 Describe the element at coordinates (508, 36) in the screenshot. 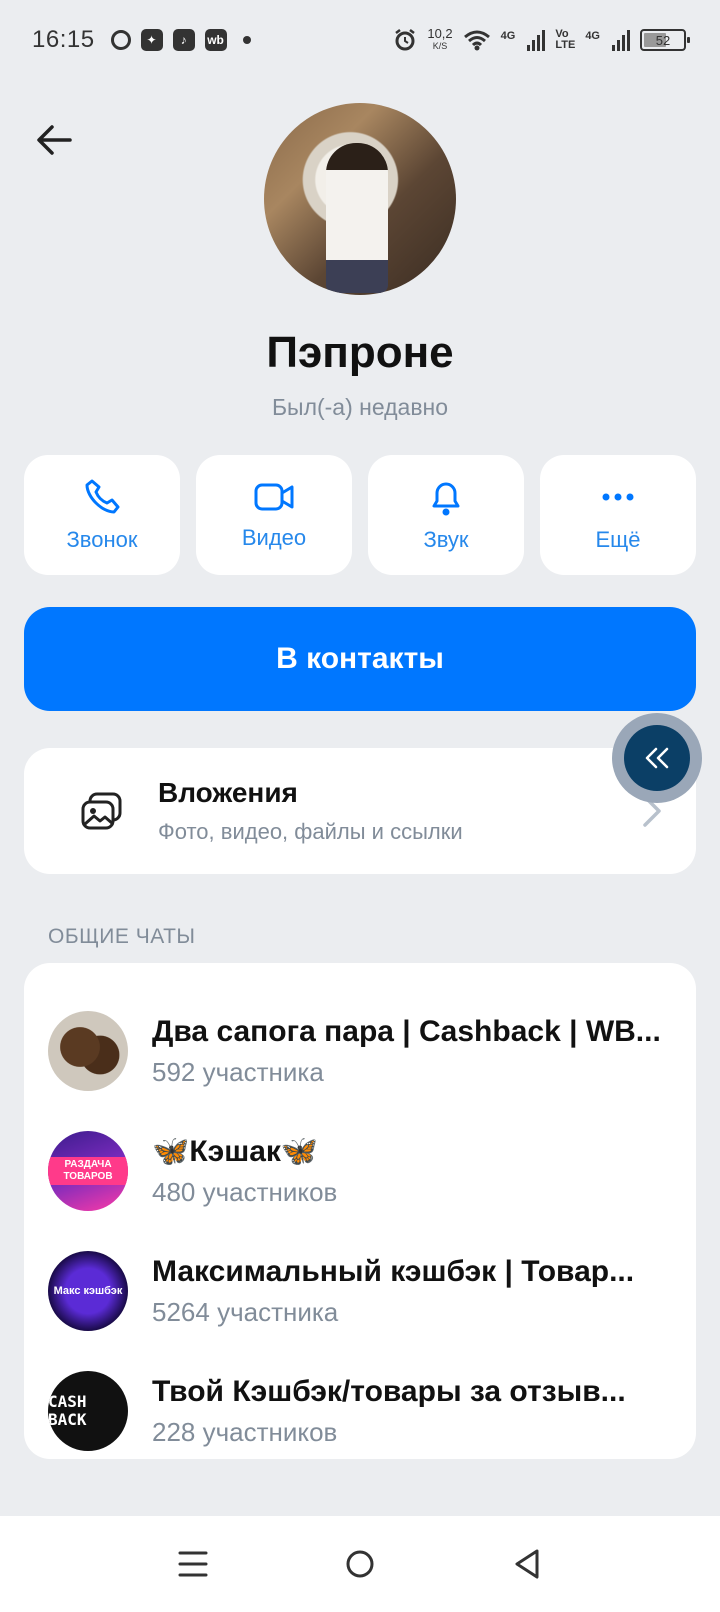

I see `net-type-1: 4G` at that location.